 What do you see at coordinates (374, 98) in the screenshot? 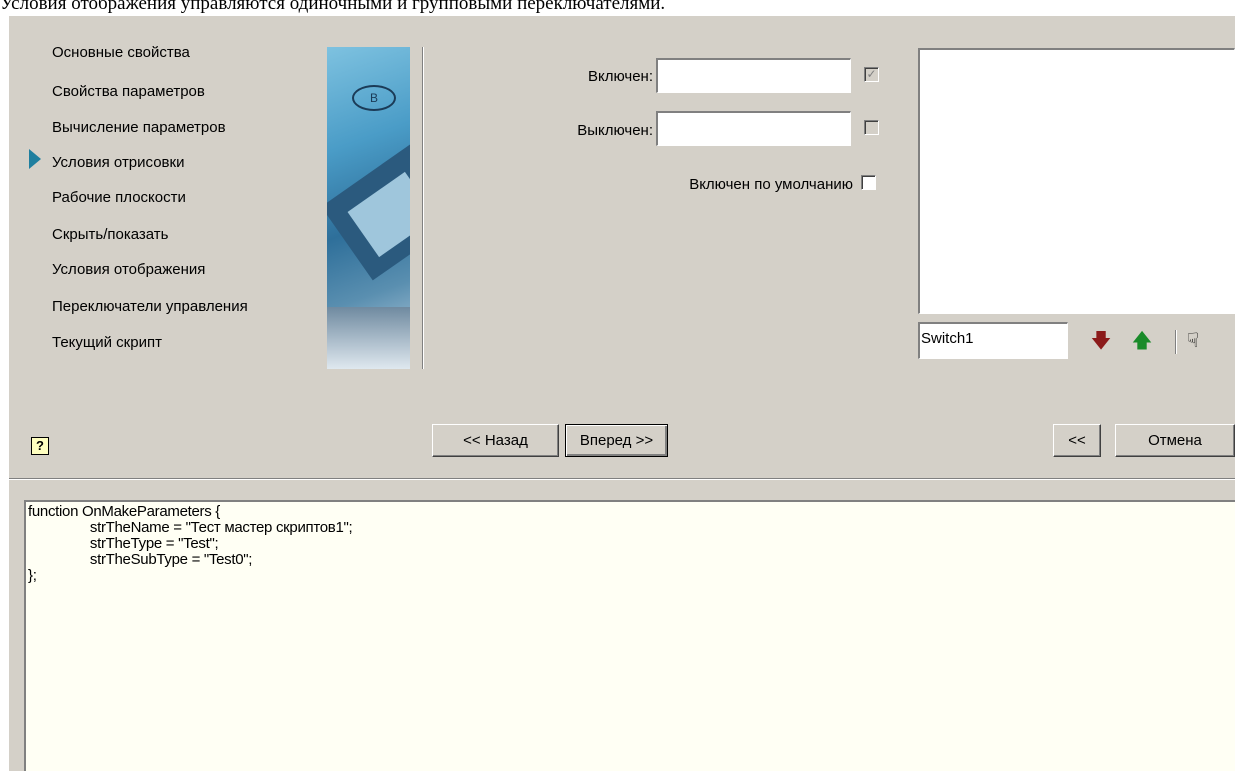
I see `image-badge: B` at bounding box center [374, 98].